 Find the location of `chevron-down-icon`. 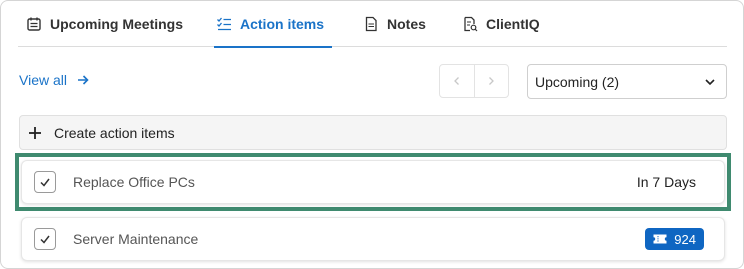

chevron-down-icon is located at coordinates (710, 81).